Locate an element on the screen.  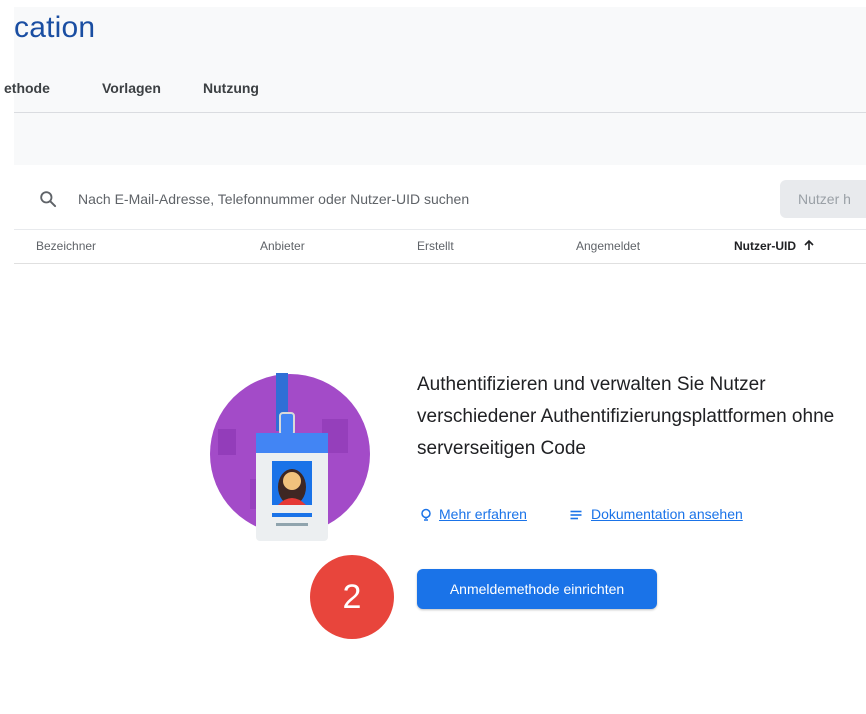
setup-sign-in-method-button: Anmeldemethode einrichten is located at coordinates (537, 589).